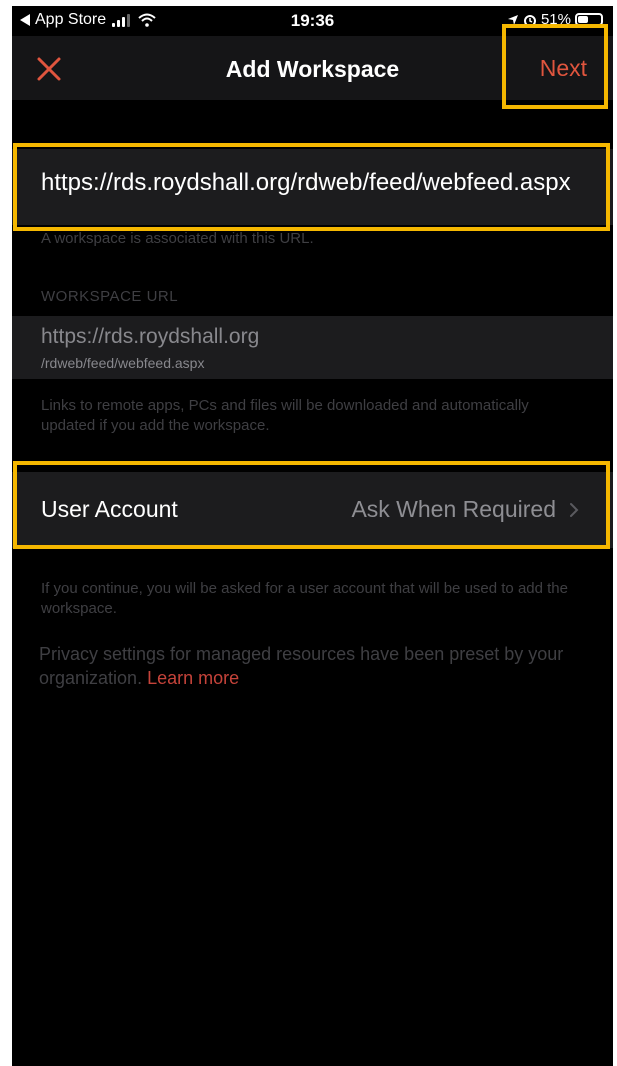  Describe the element at coordinates (583, 19) in the screenshot. I see `battery-level-fill` at that location.